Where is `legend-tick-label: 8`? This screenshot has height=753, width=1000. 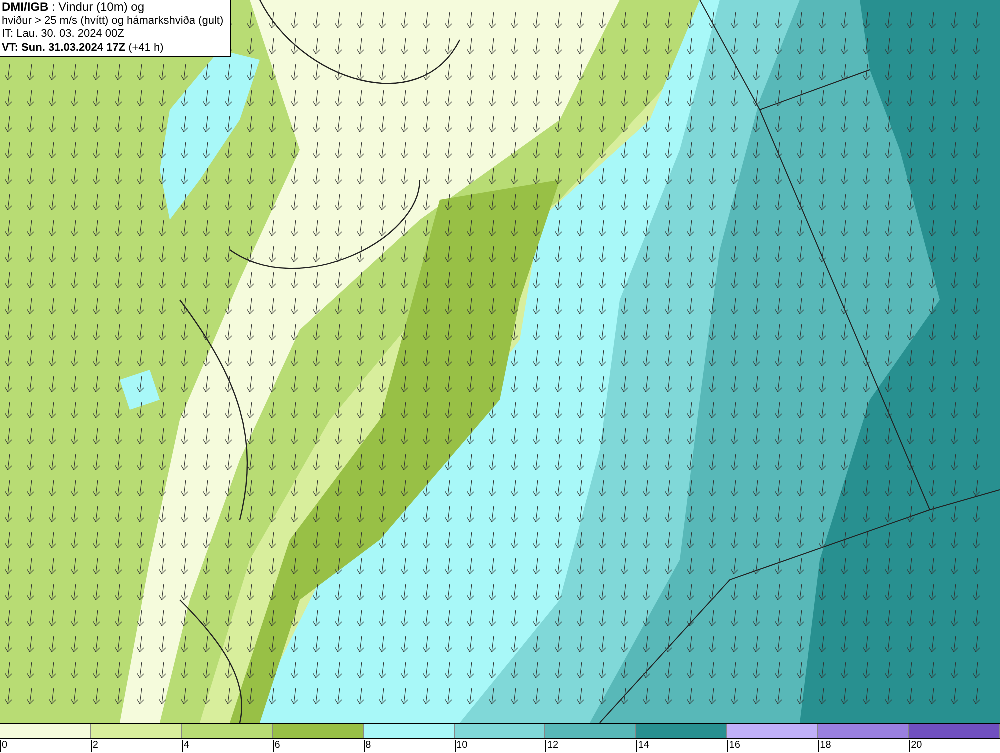
legend-tick-label: 8 is located at coordinates (368, 746).